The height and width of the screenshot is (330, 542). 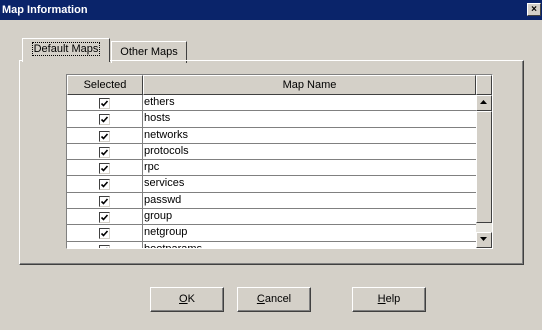 What do you see at coordinates (309, 245) in the screenshot?
I see `map-name-cell: bootparams` at bounding box center [309, 245].